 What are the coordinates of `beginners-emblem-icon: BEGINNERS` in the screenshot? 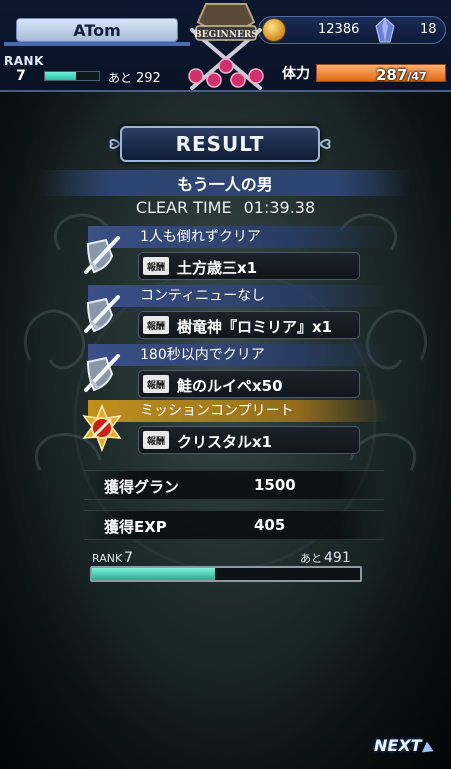 It's located at (226, 46).